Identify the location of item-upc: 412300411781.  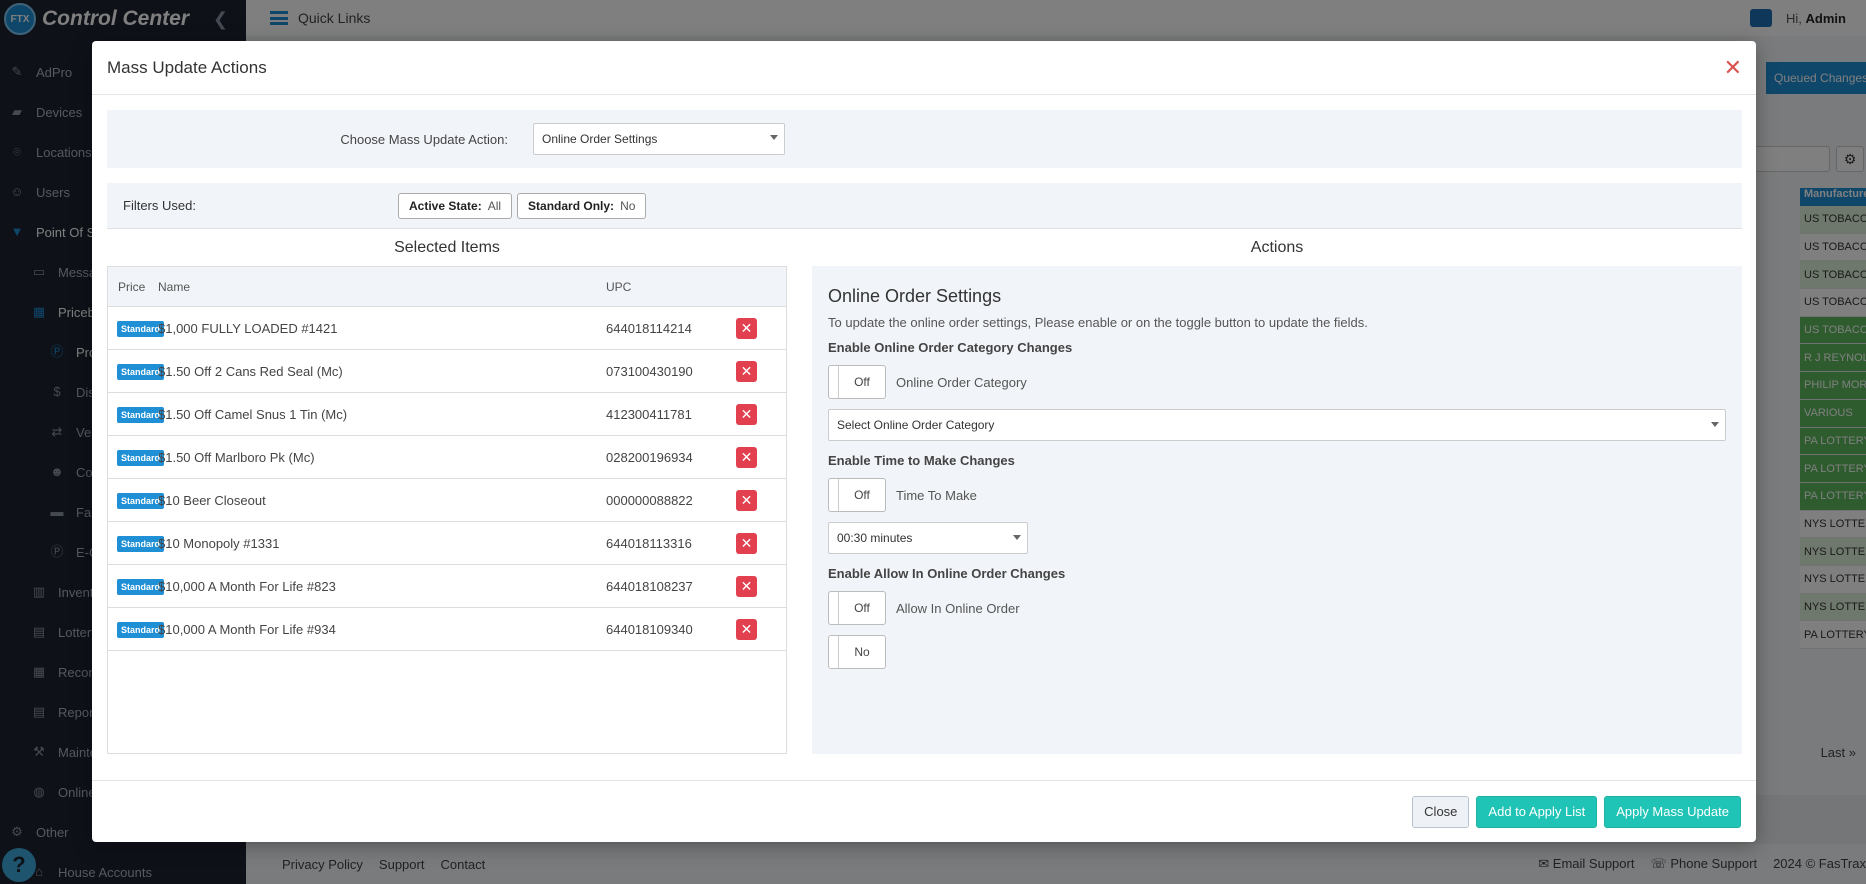
(649, 414).